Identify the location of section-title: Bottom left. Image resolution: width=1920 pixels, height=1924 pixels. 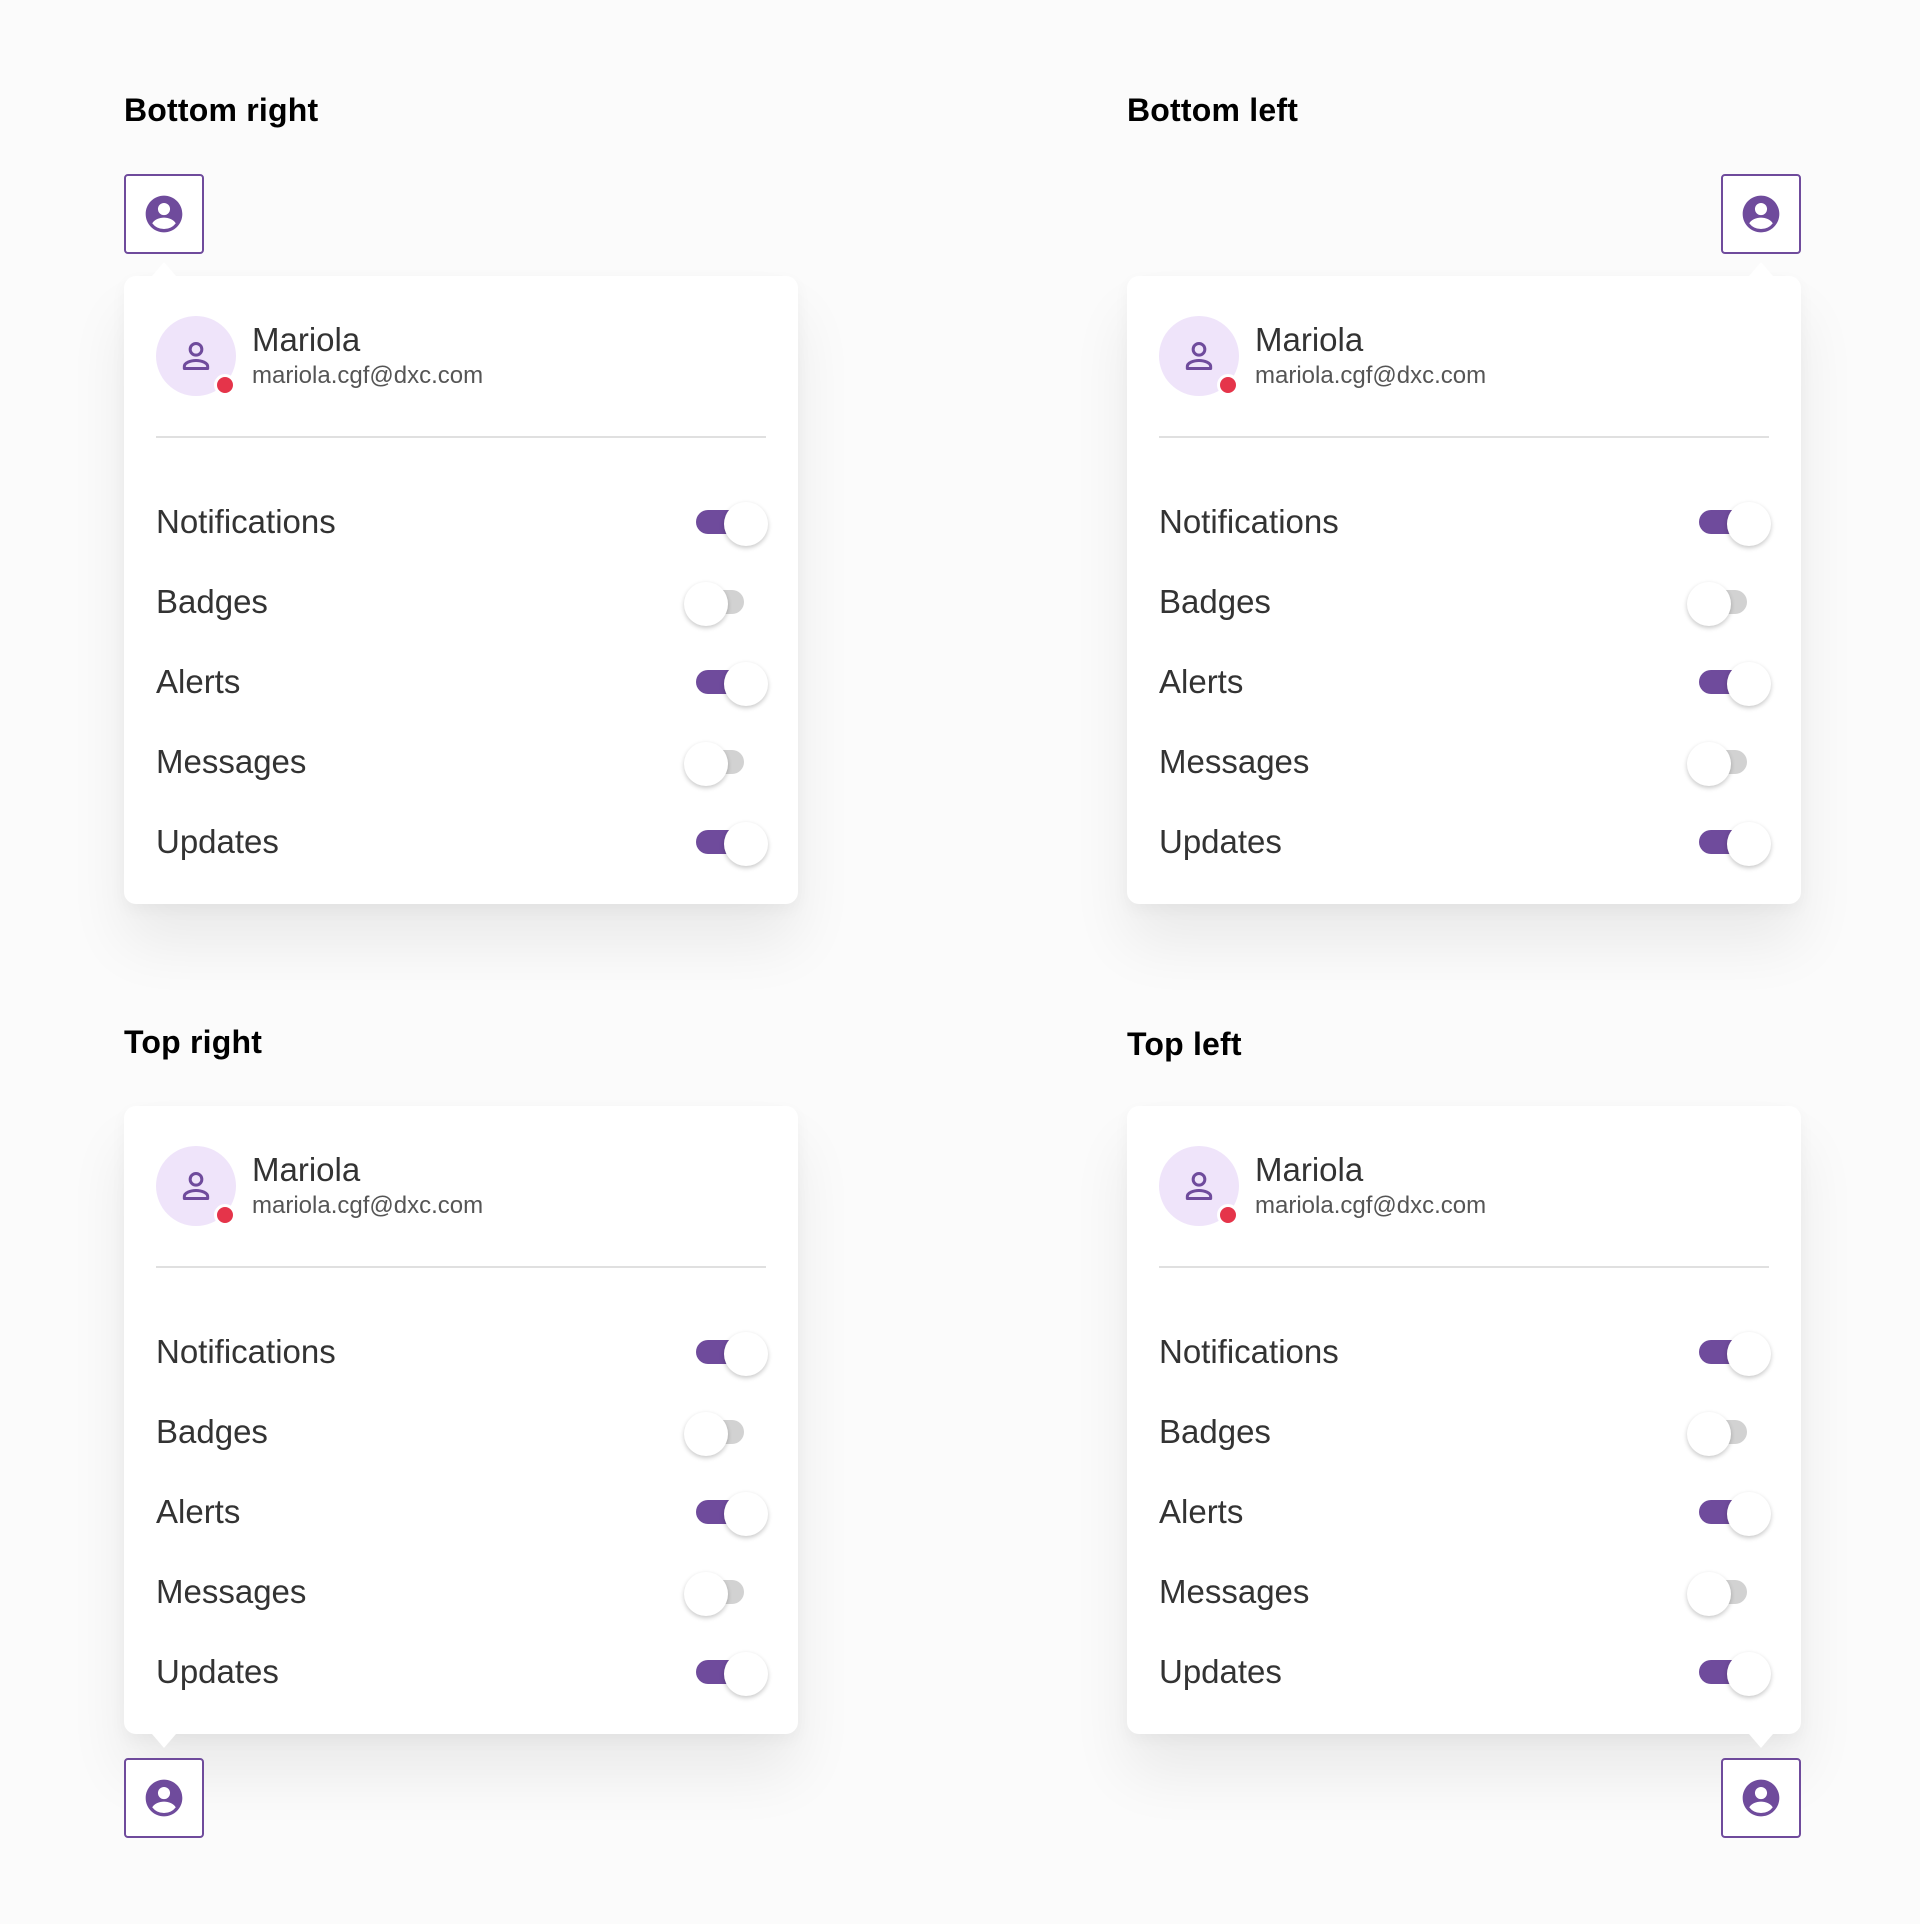
(1213, 110).